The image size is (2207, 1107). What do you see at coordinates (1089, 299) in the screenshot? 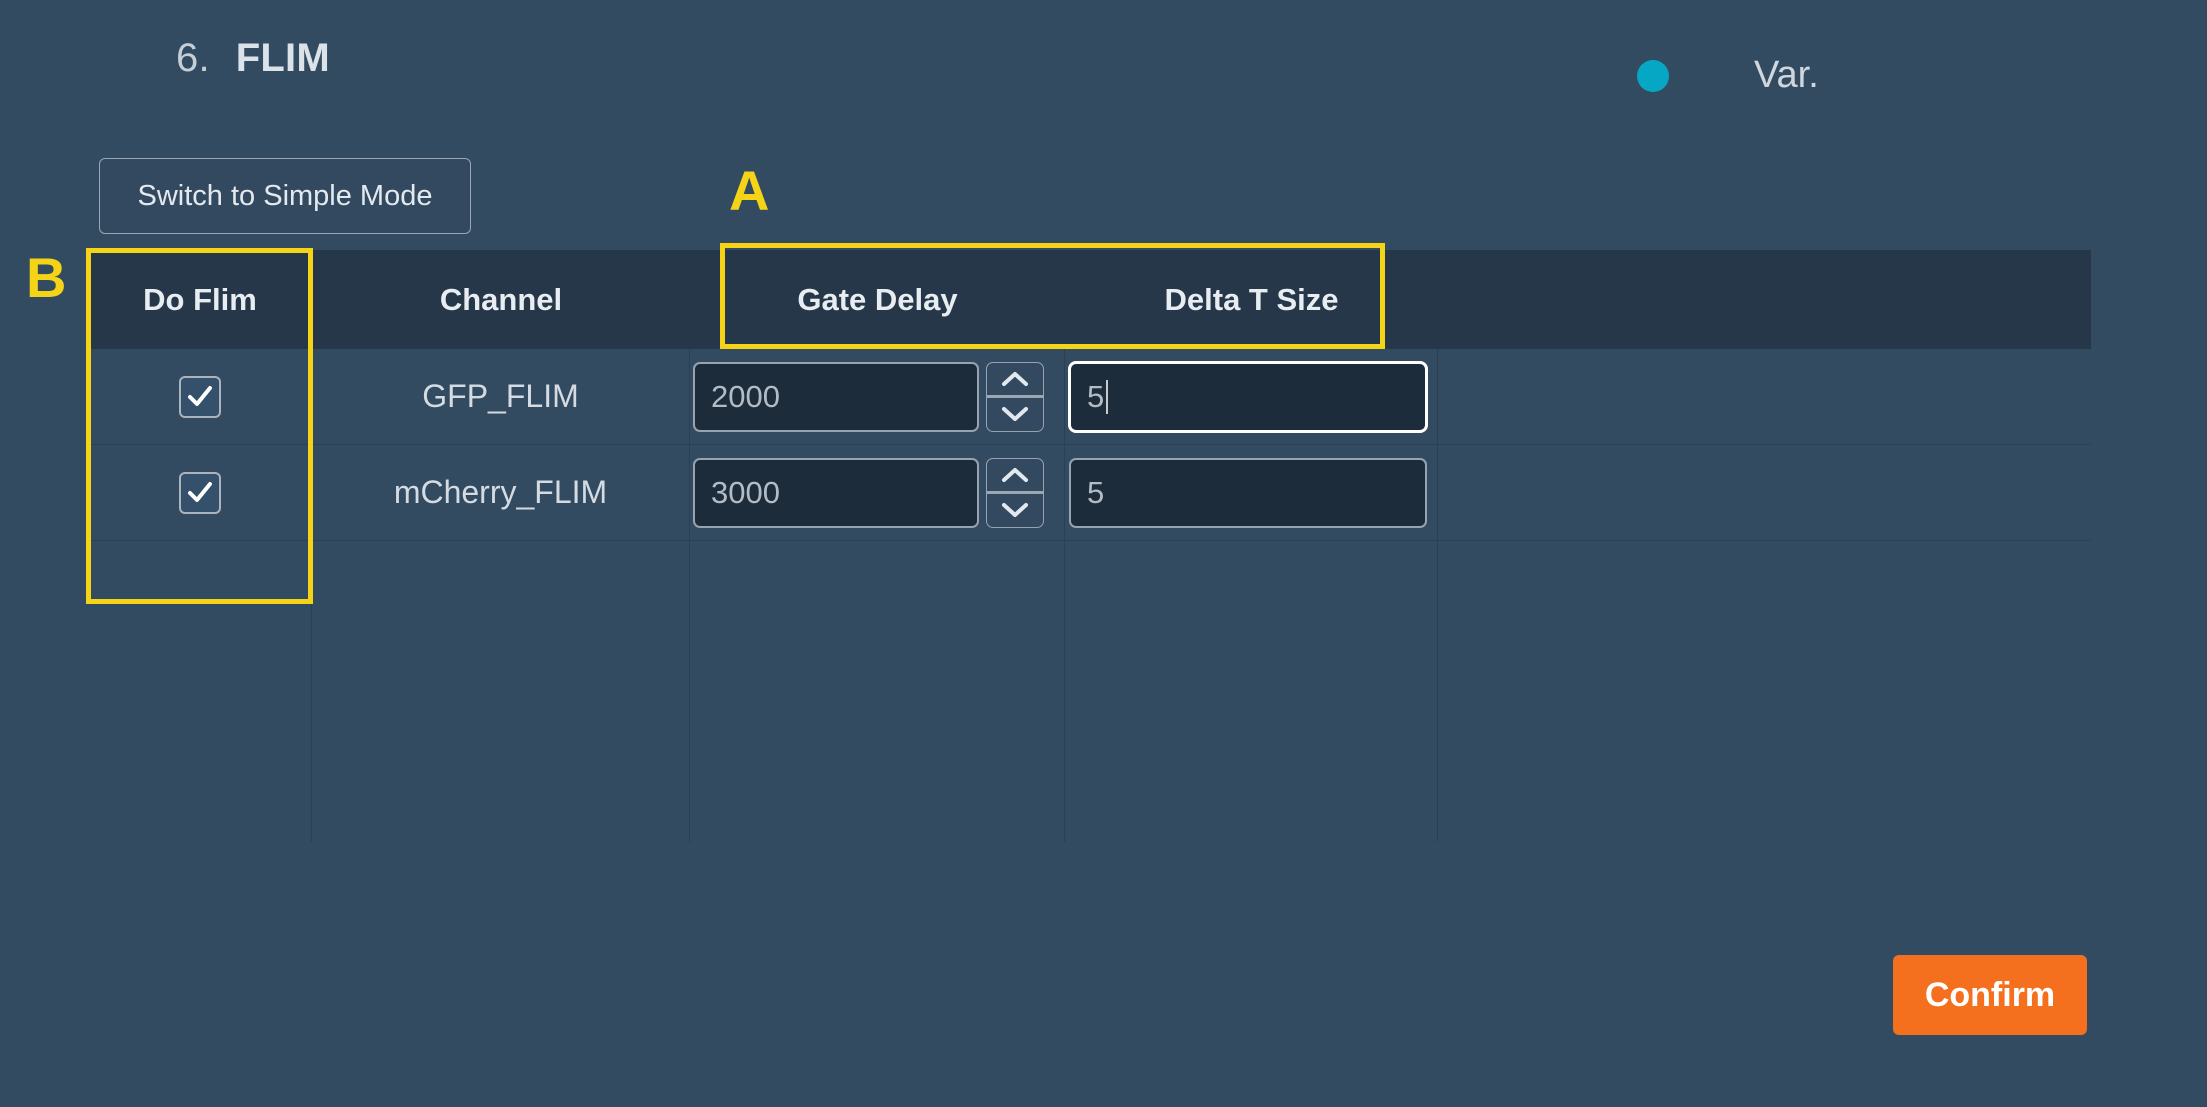
I see `table-header-row: Do Flim Channel Gate Delay Delta T Size` at bounding box center [1089, 299].